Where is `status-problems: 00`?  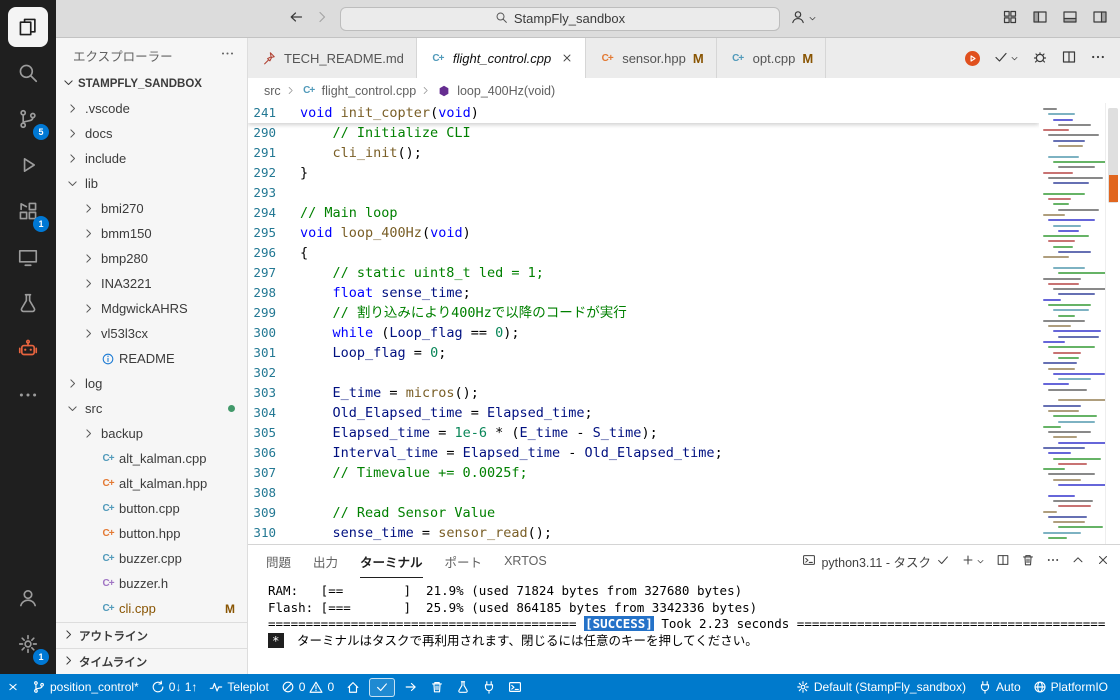
status-problems: 00 is located at coordinates (307, 687).